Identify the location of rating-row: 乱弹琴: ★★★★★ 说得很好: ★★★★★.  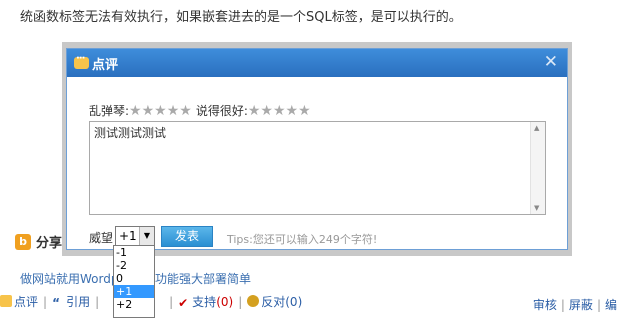
(202, 110).